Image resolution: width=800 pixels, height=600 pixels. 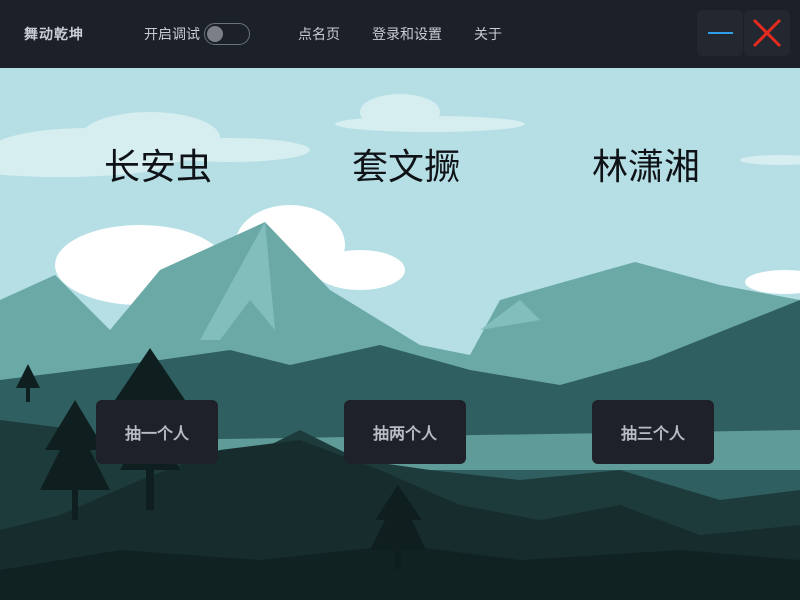 I want to click on draw-two-button: 抽两个人, so click(x=405, y=432).